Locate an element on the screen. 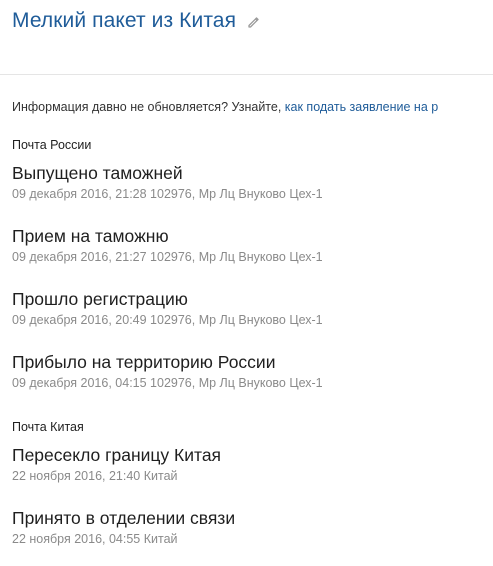 This screenshot has width=493, height=566. page-header: Мелкий пакет из Китая is located at coordinates (137, 21).